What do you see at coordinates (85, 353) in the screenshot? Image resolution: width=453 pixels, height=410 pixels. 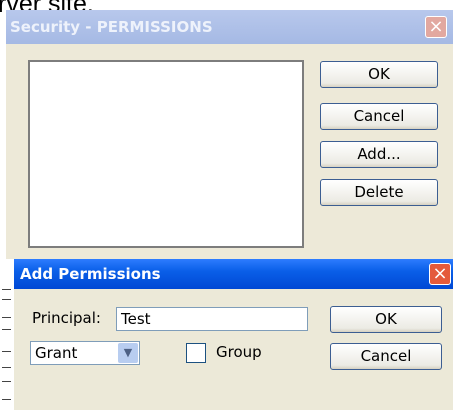 I see `grant-type-select: Grant ▼` at bounding box center [85, 353].